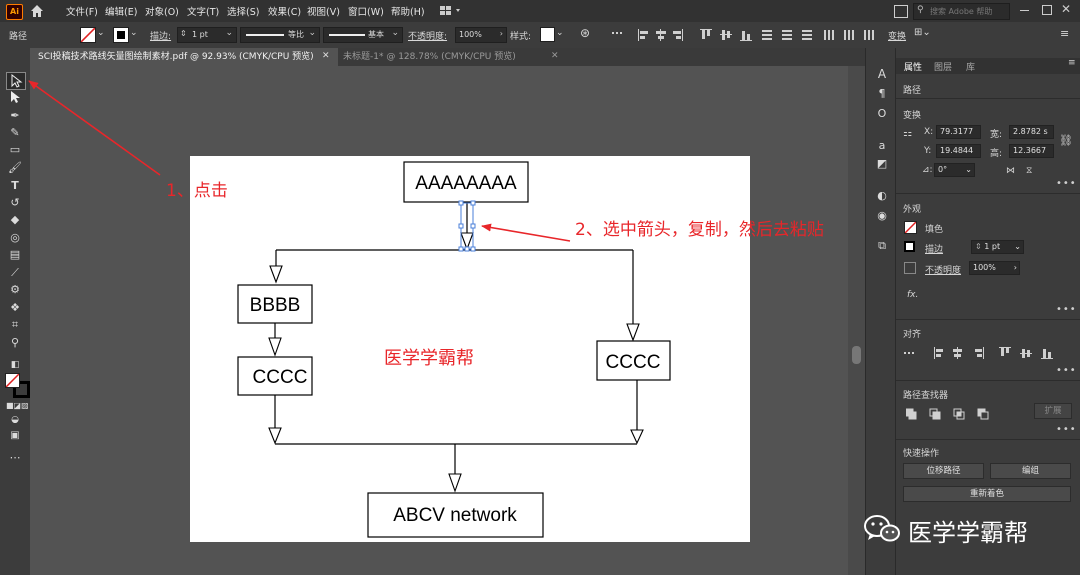 The width and height of the screenshot is (1080, 575). Describe the element at coordinates (882, 74) in the screenshot. I see `character-panel-icon: A` at that location.